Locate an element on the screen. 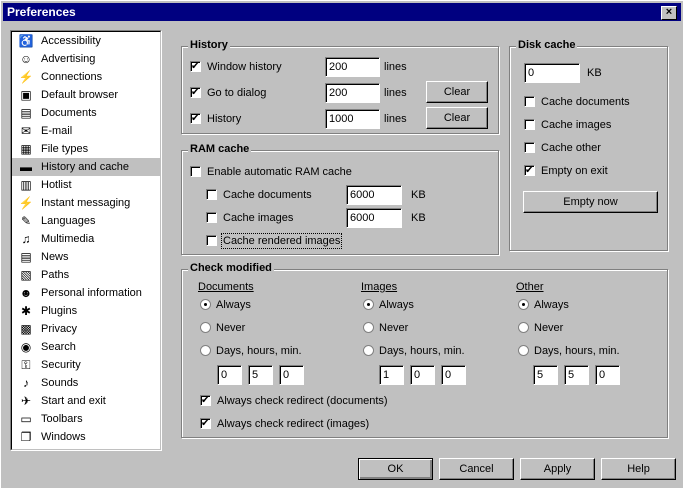 Image resolution: width=684 pixels, height=489 pixels. window-title: Preferences is located at coordinates (41, 12).